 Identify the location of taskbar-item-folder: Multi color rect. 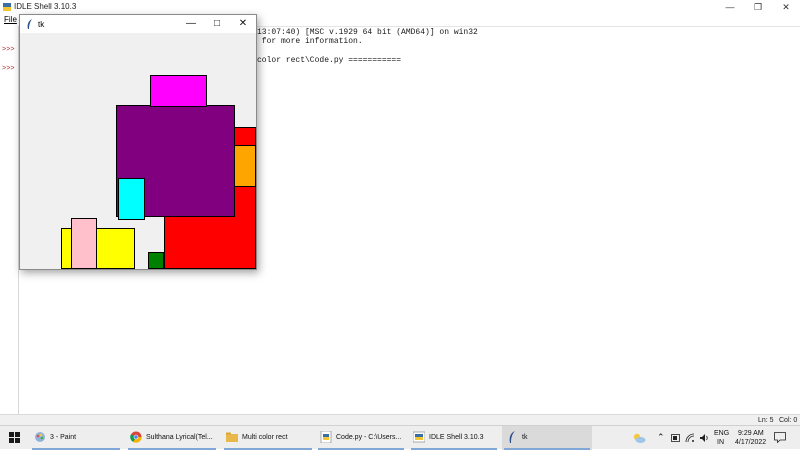
(268, 438).